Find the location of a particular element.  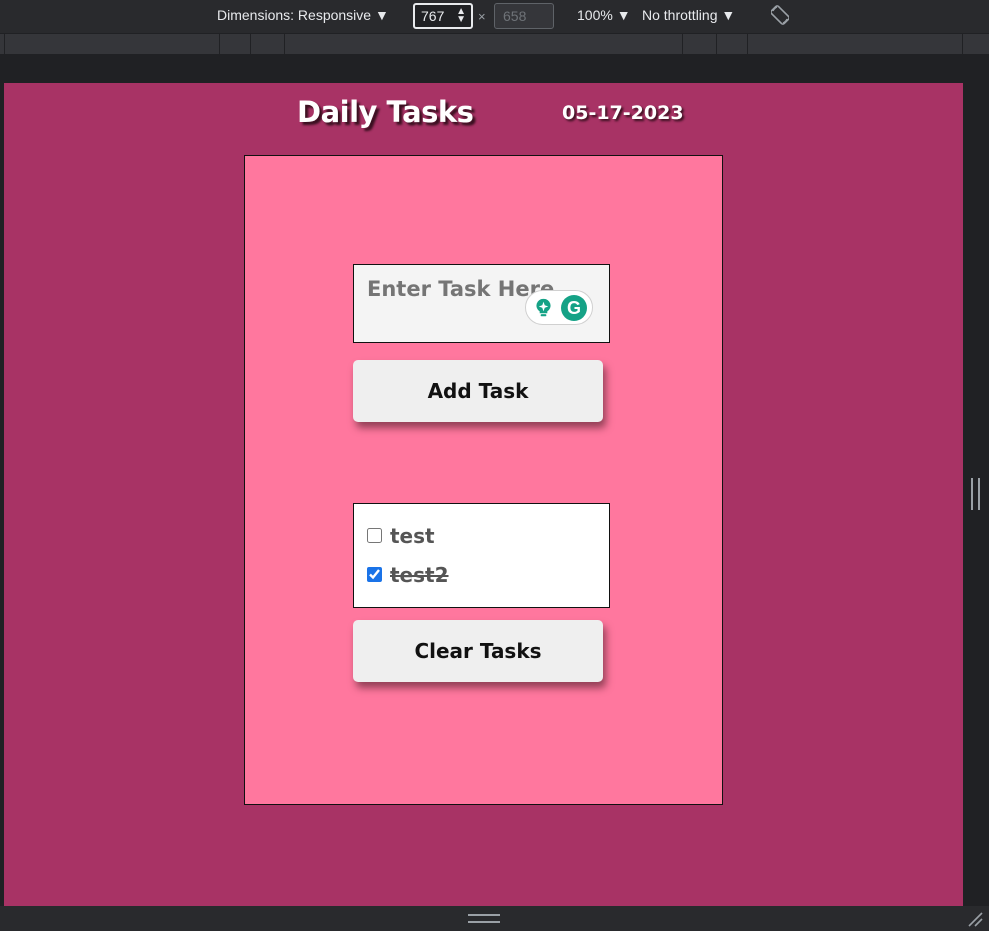

grammarly-widget: G is located at coordinates (559, 307).